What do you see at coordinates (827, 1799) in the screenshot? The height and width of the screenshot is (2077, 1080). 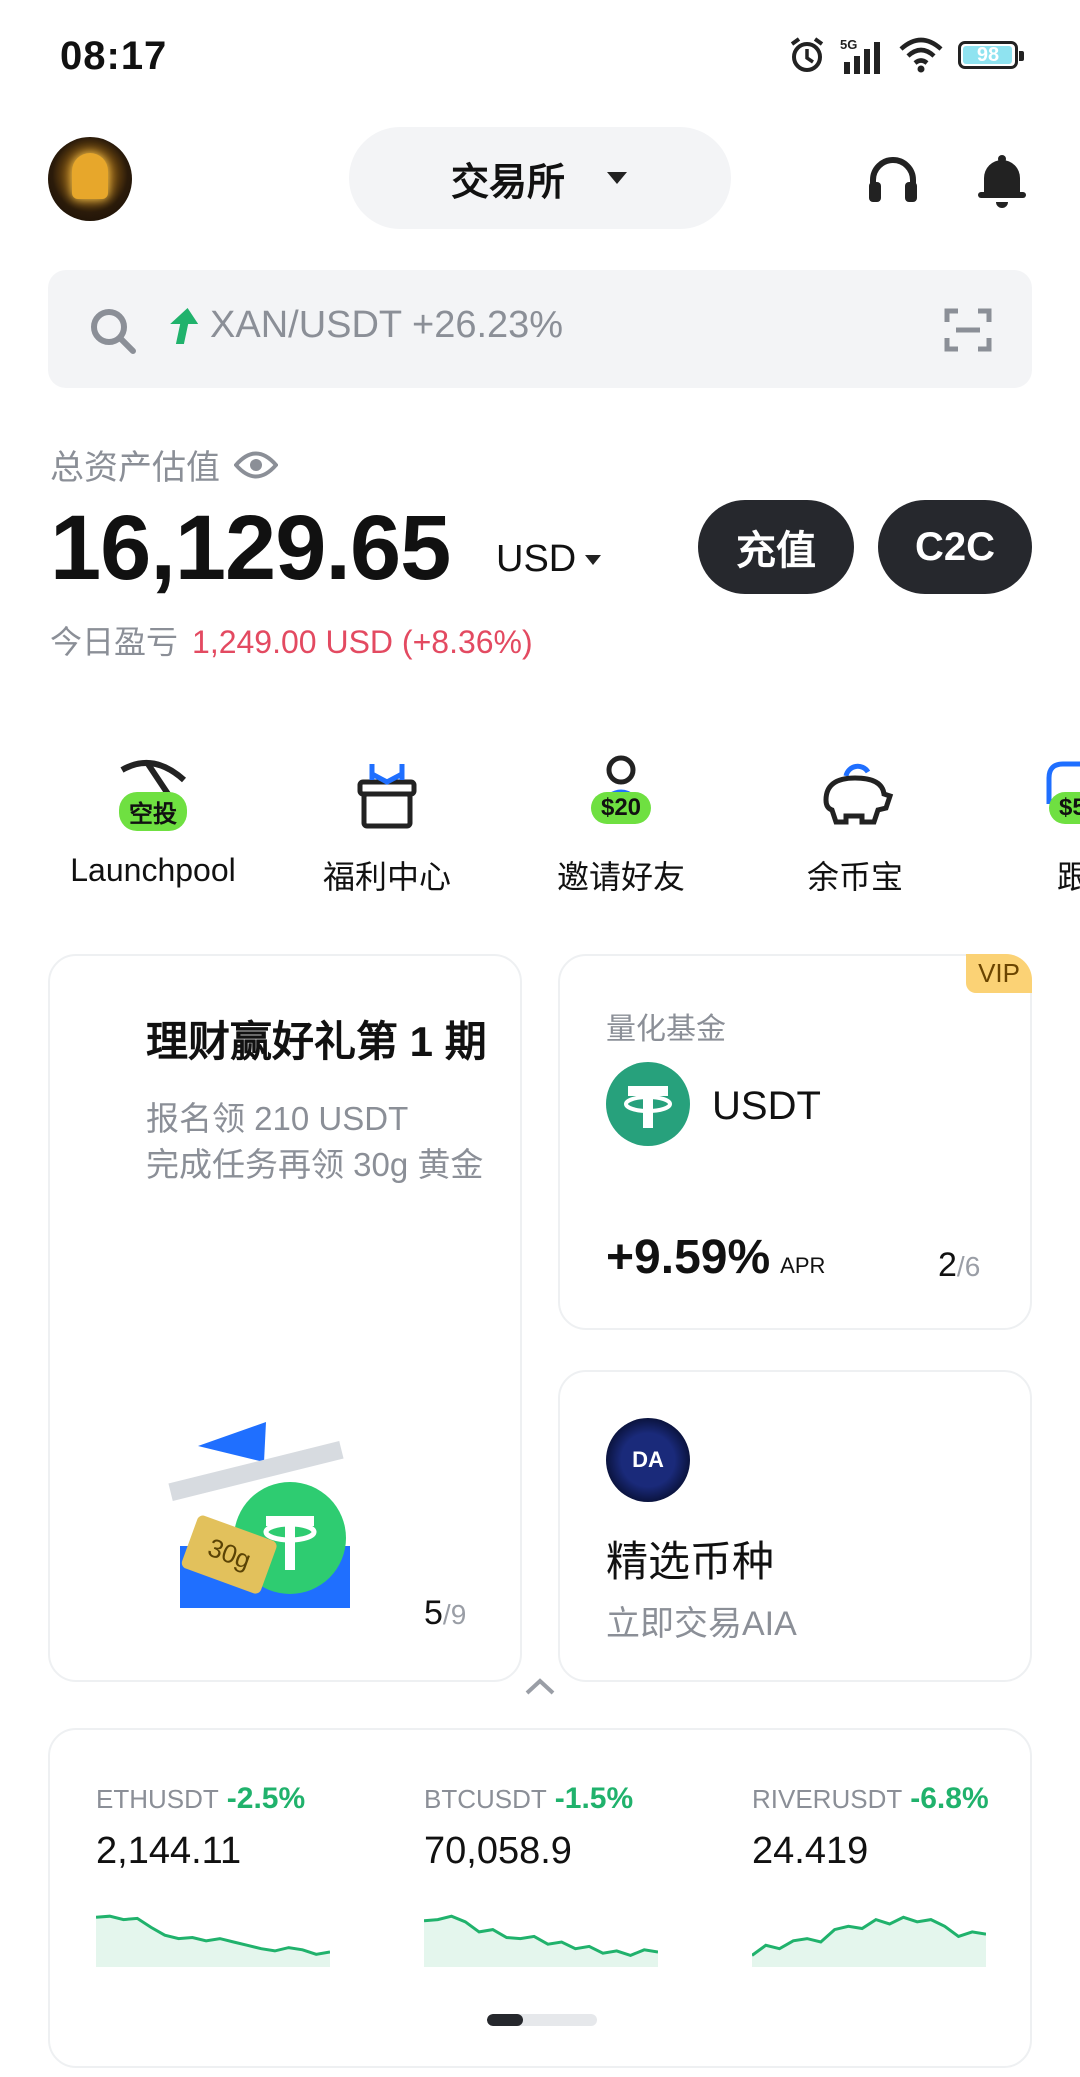 I see `ticker-pair: RIVERUSDT` at bounding box center [827, 1799].